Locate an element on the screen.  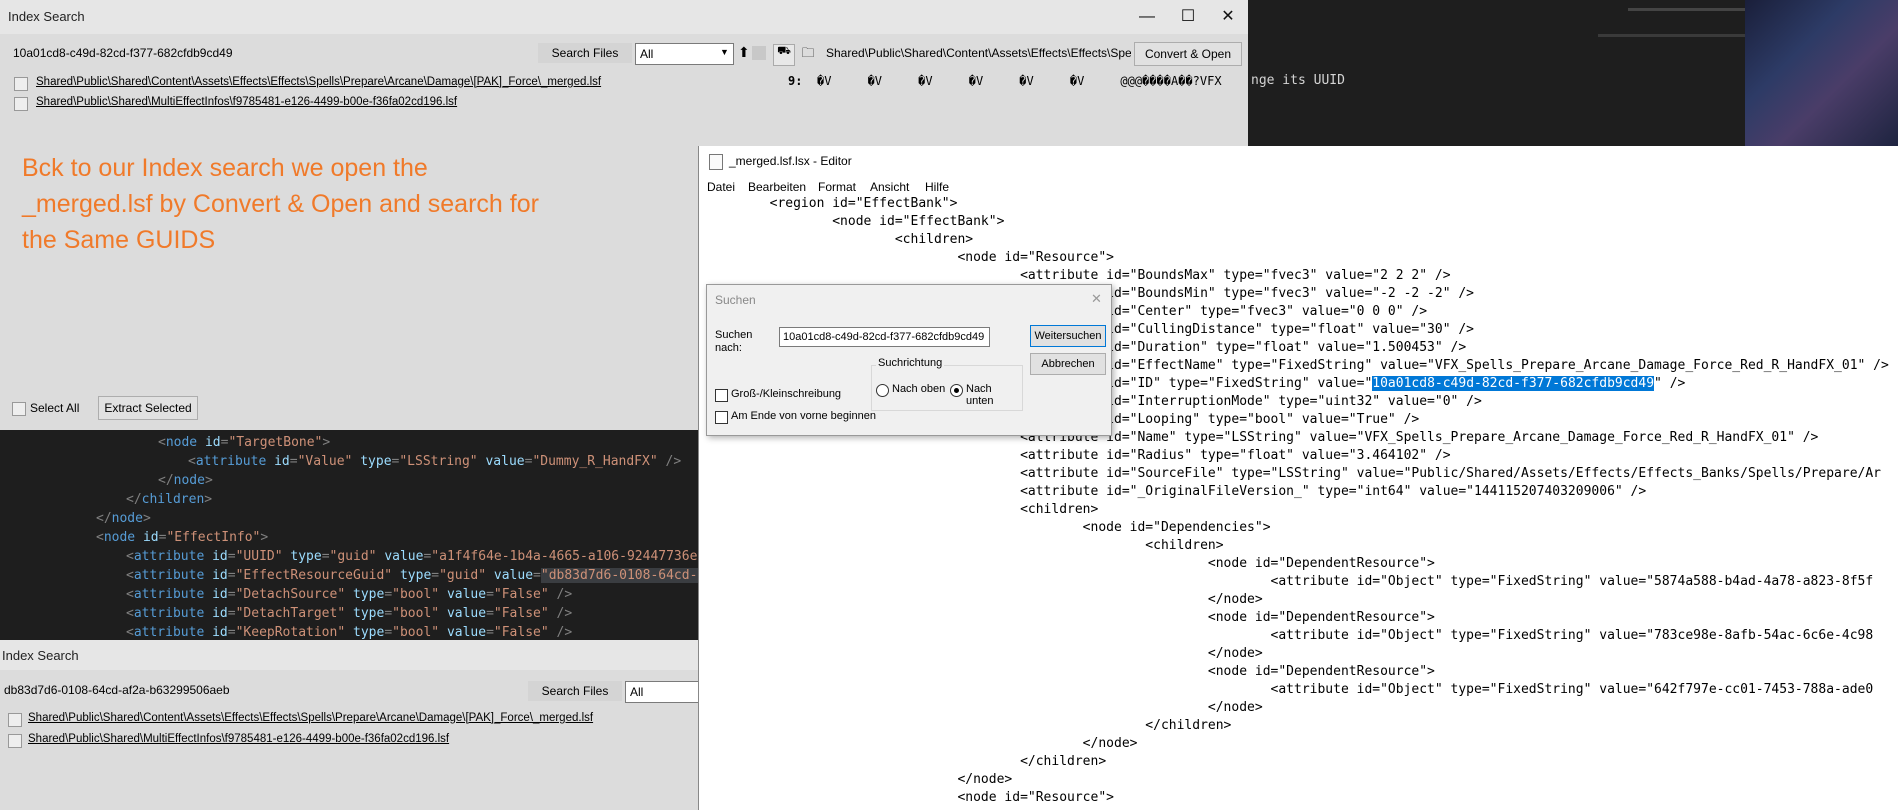
find-cancel-button: Abbrechen is located at coordinates (1068, 364).